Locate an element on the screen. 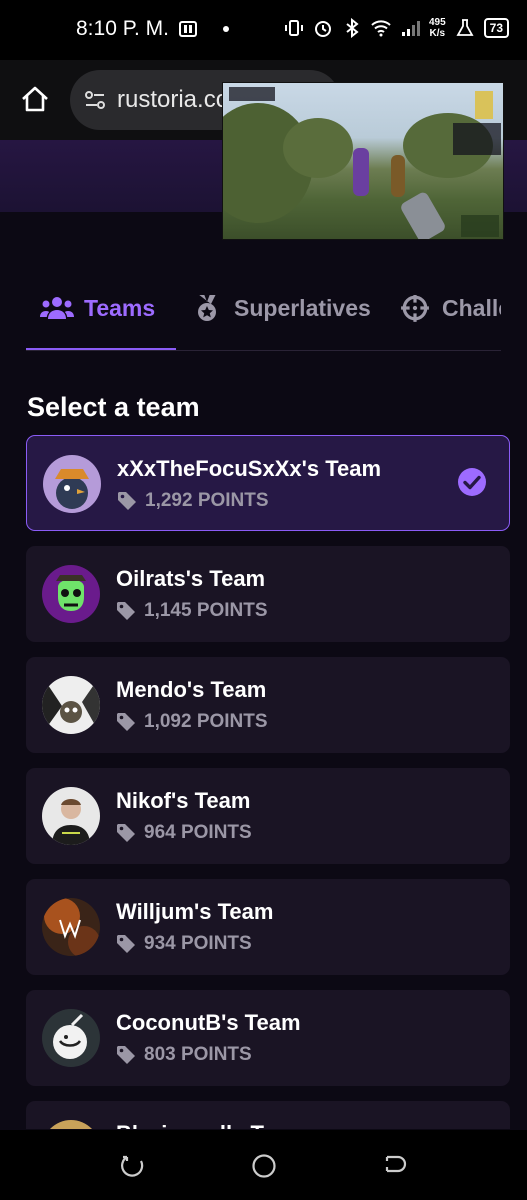 This screenshot has width=527, height=1200. bluetooth-icon is located at coordinates (352, 28).